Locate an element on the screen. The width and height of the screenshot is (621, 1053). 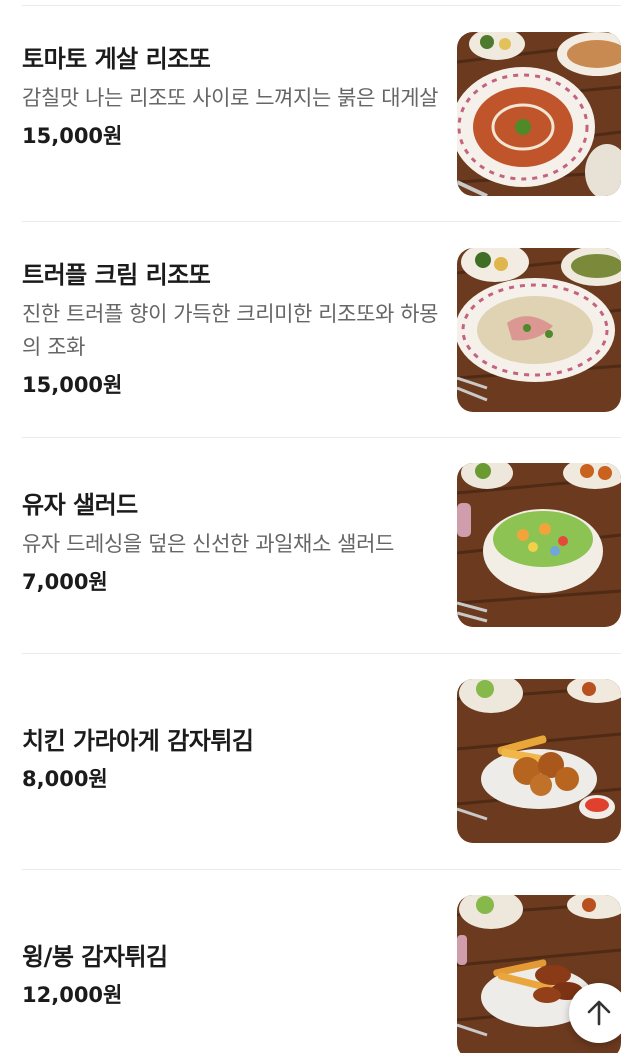
scroll-to-top-button is located at coordinates (595, 1013).